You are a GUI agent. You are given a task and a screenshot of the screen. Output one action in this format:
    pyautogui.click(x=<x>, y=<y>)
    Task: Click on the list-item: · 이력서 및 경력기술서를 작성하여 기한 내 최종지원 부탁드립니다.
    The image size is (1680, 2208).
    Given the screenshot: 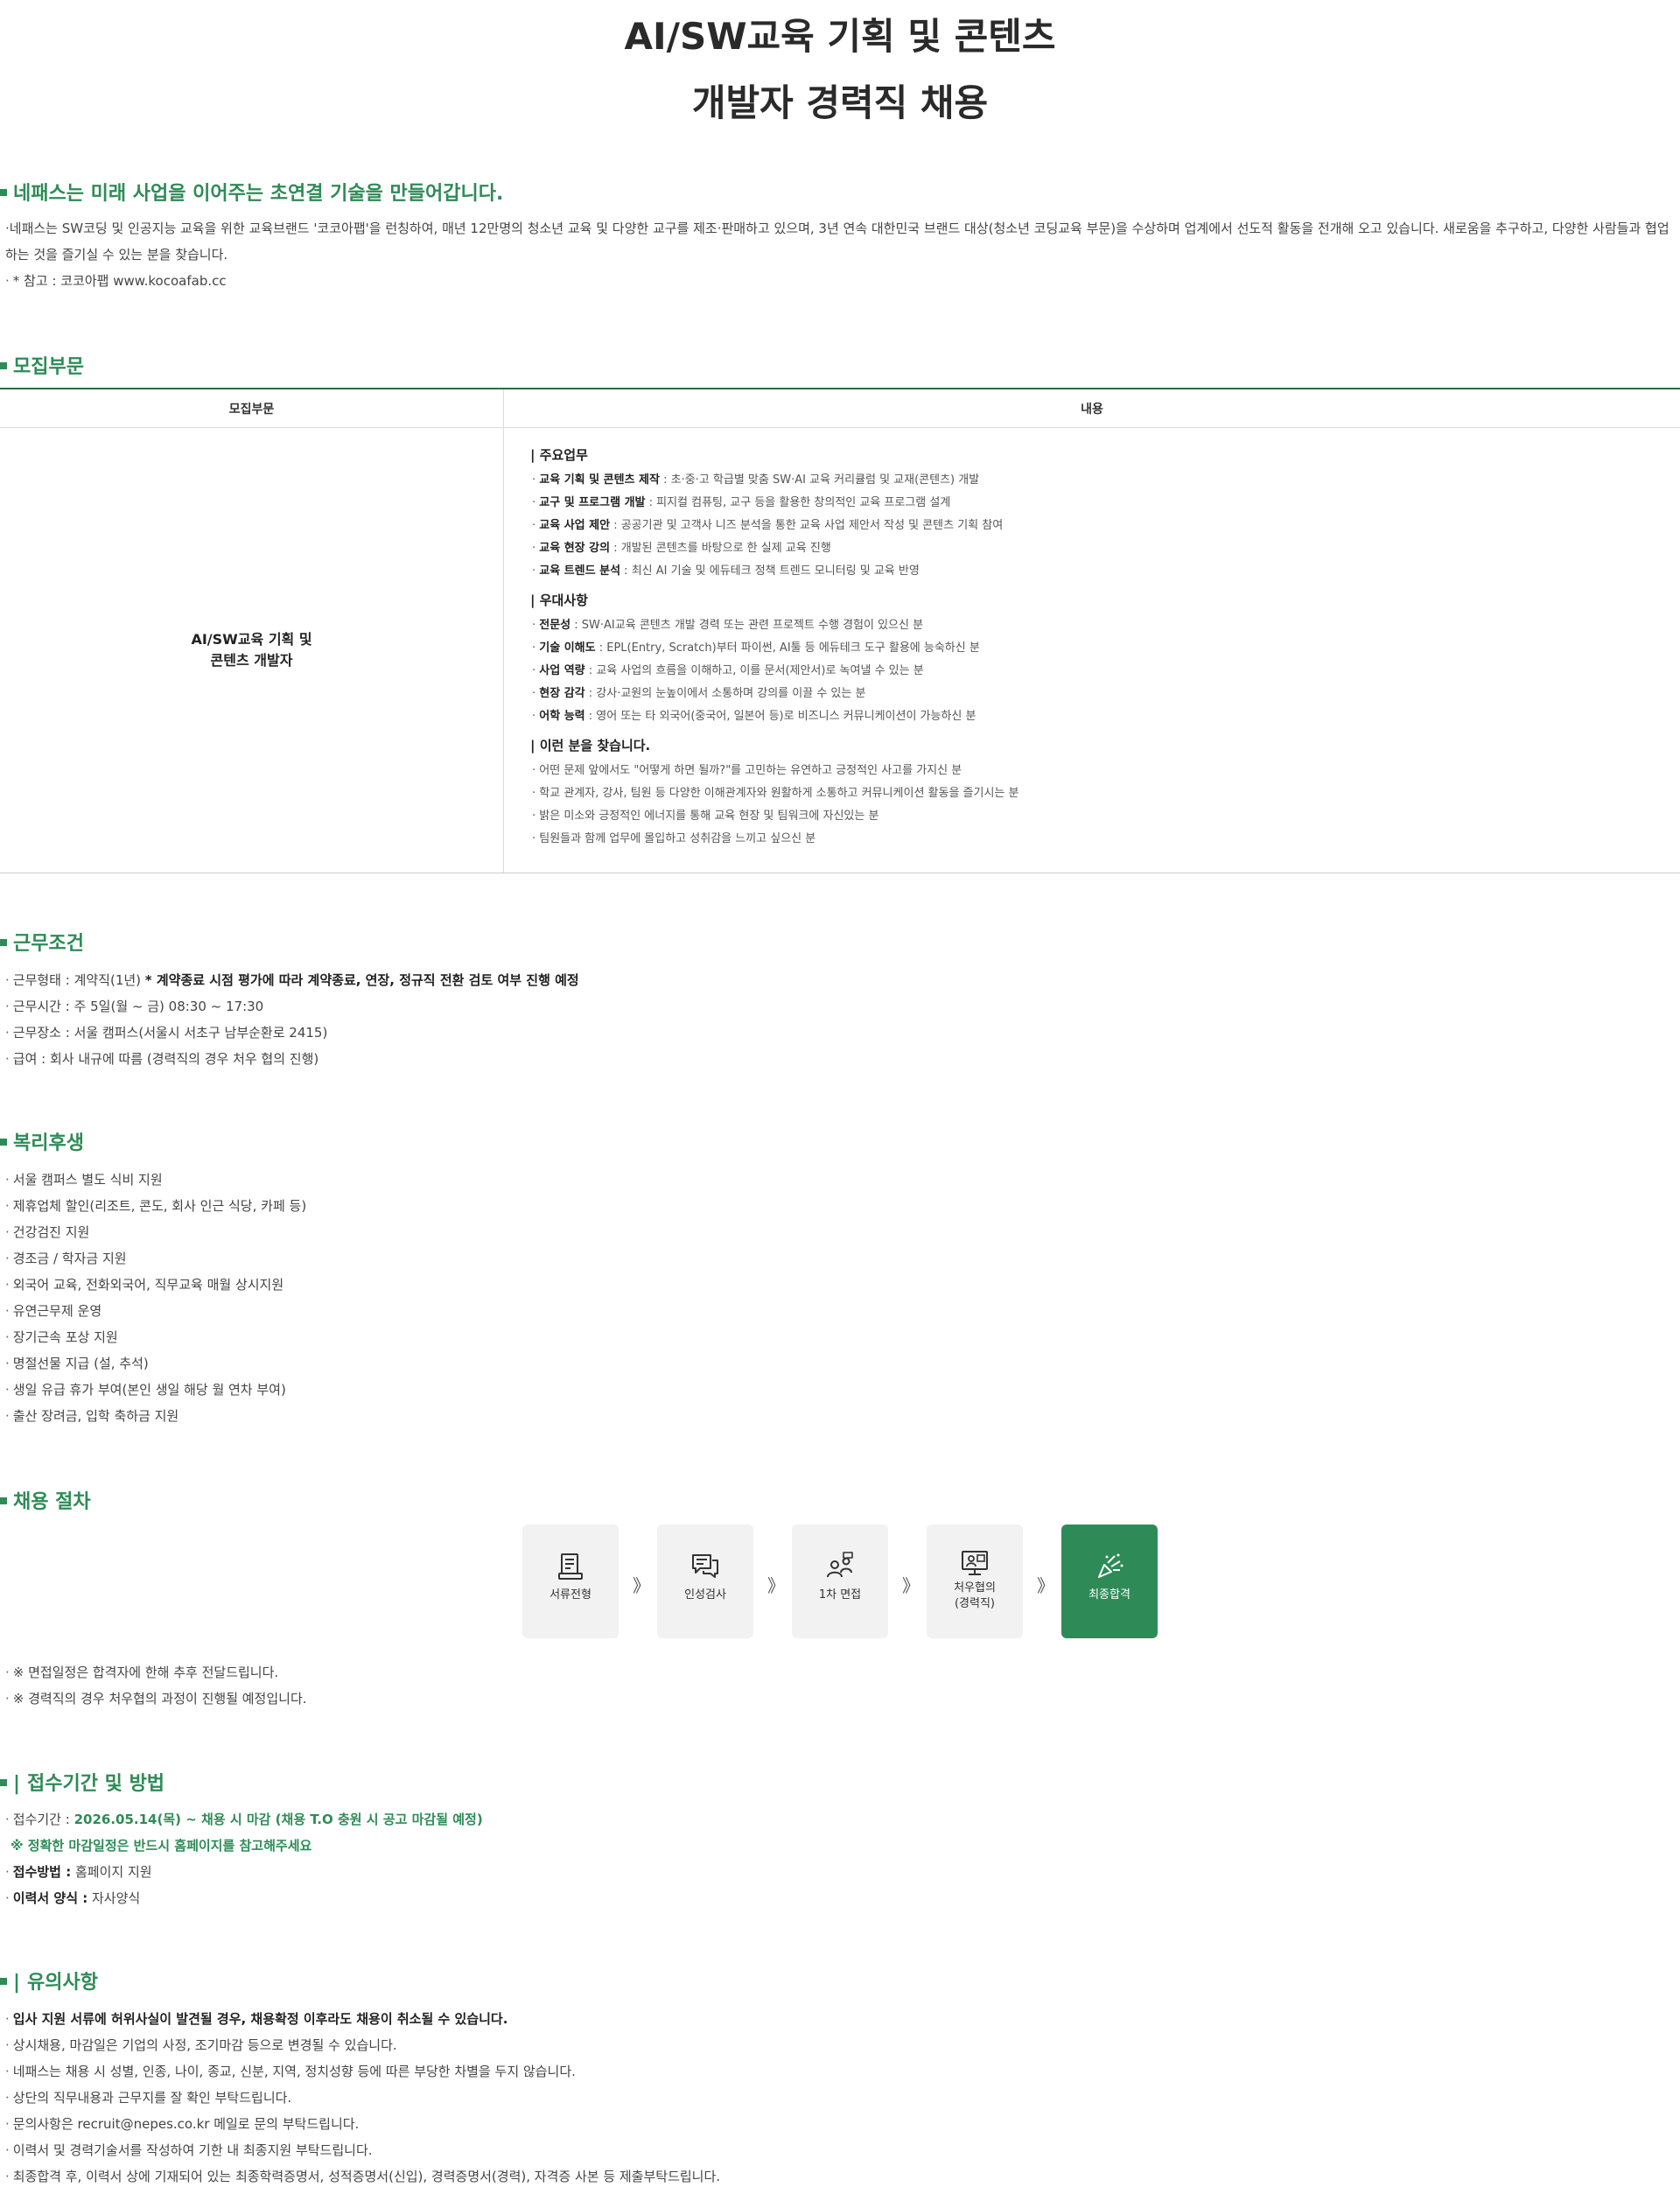 What is the action you would take?
    pyautogui.click(x=189, y=2150)
    